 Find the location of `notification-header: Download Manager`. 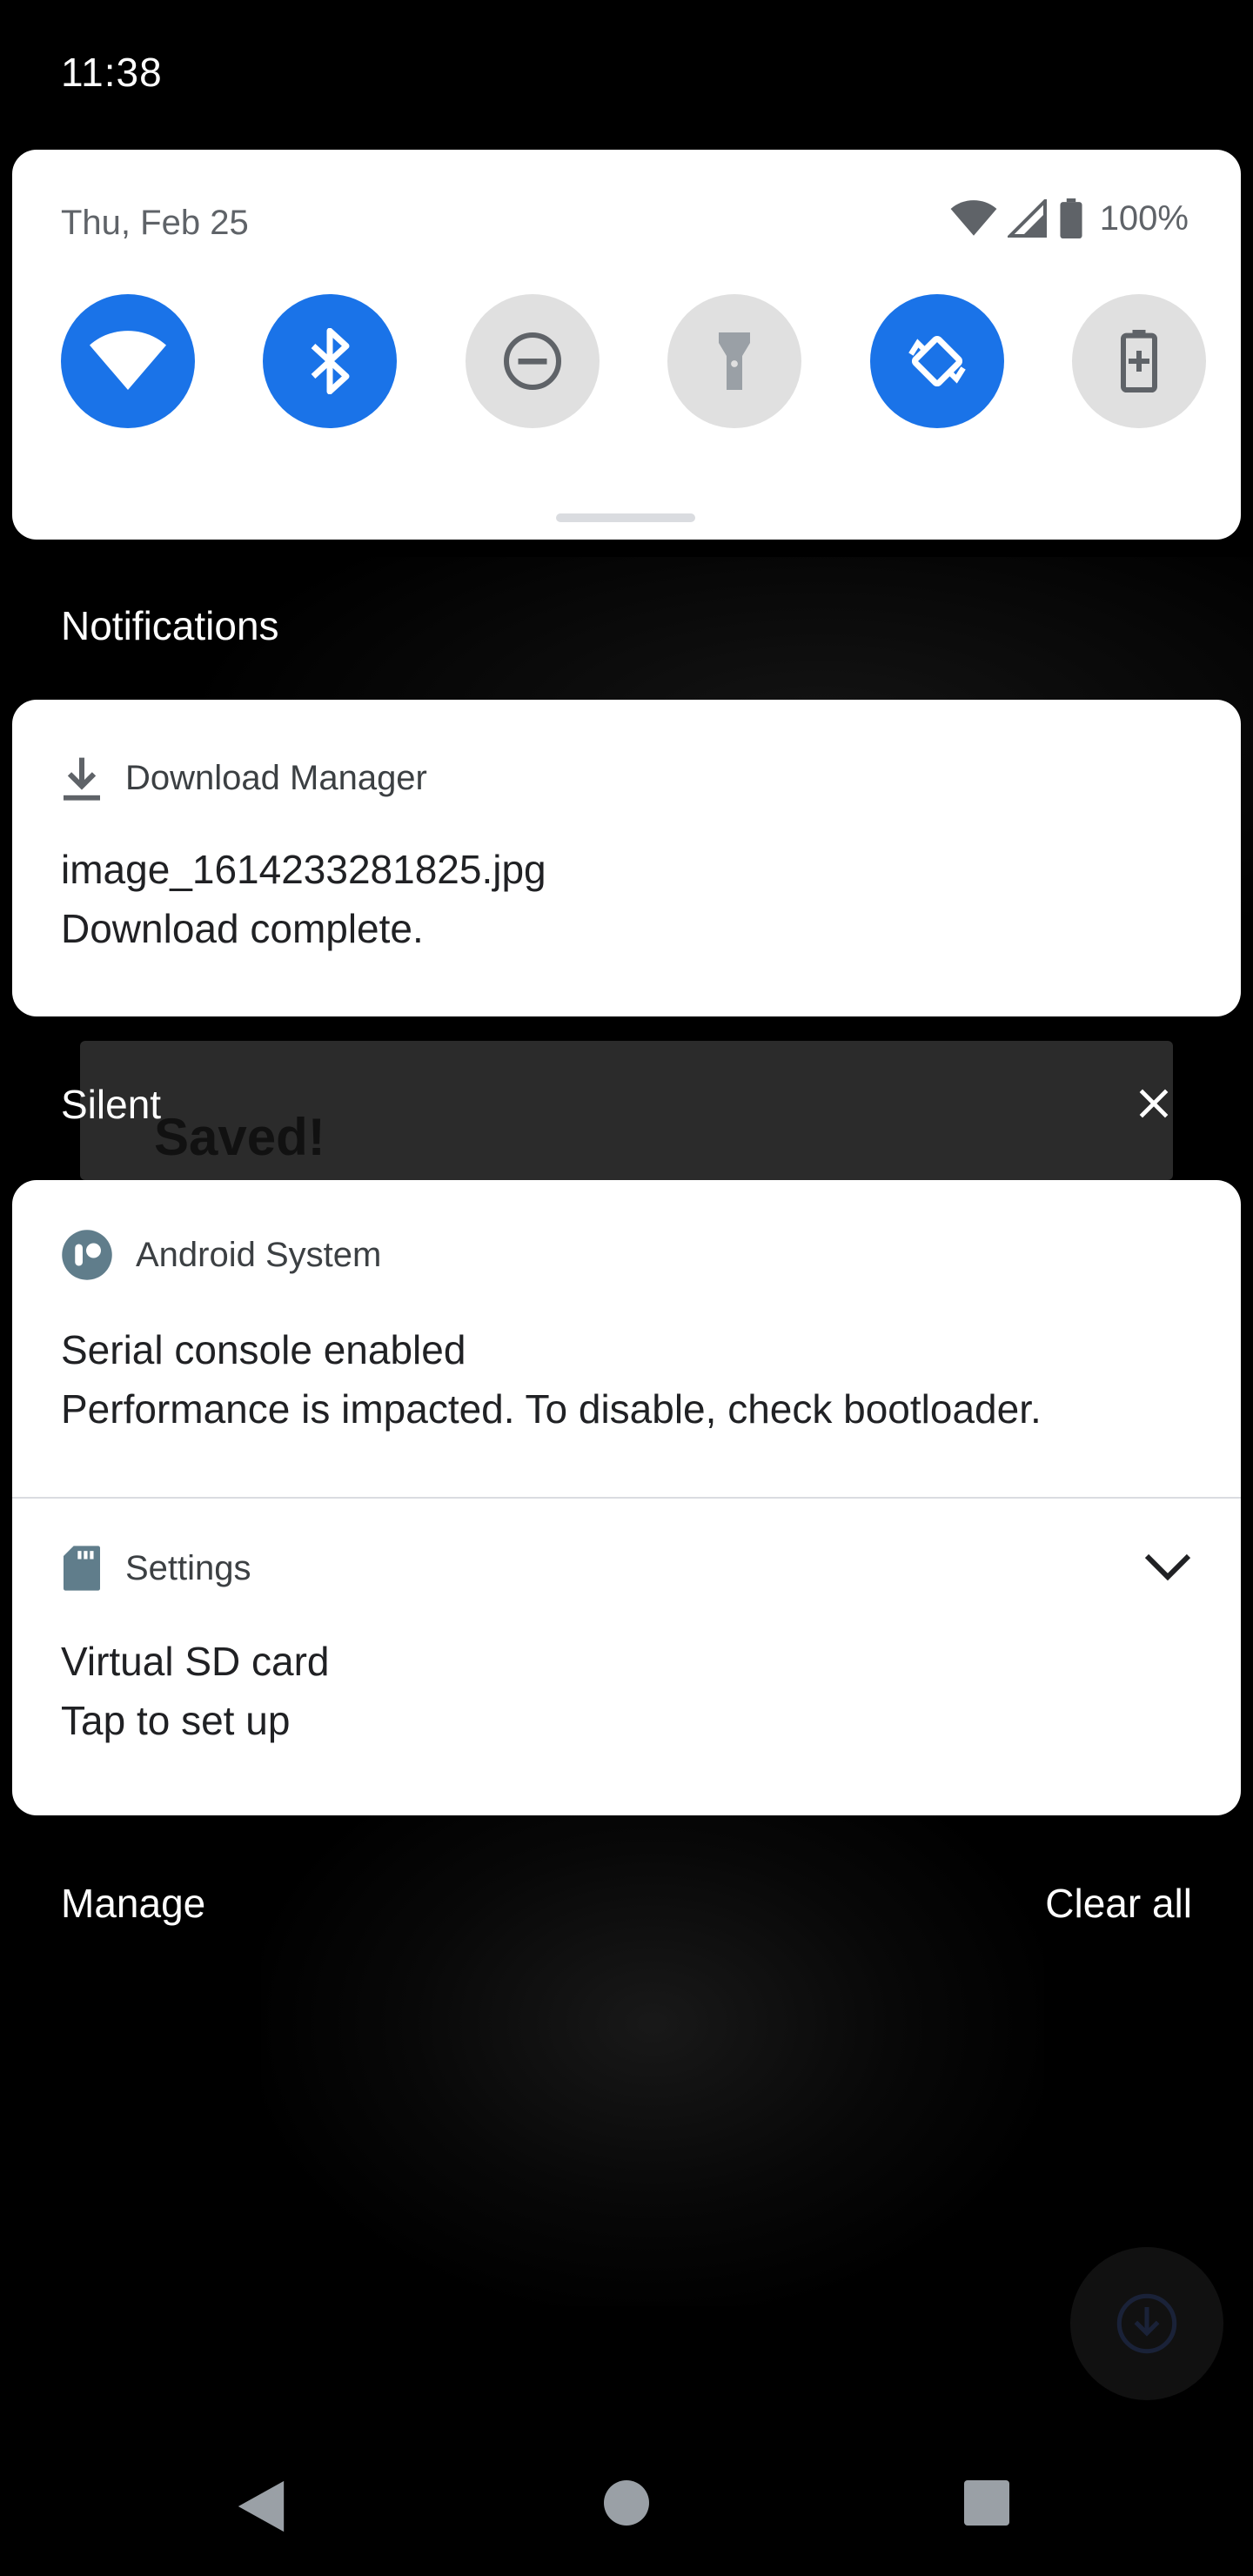

notification-header: Download Manager is located at coordinates (244, 778).